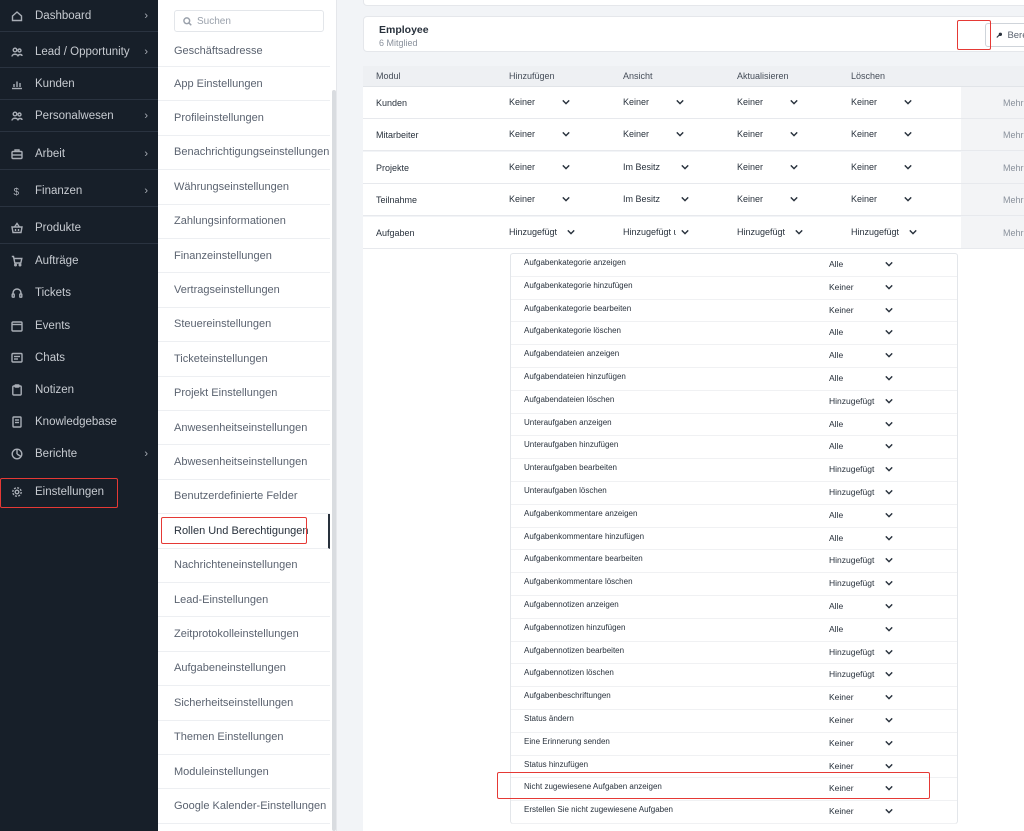  I want to click on settings-item-themen-einstellungen: Themen Einstellungen, so click(244, 738).